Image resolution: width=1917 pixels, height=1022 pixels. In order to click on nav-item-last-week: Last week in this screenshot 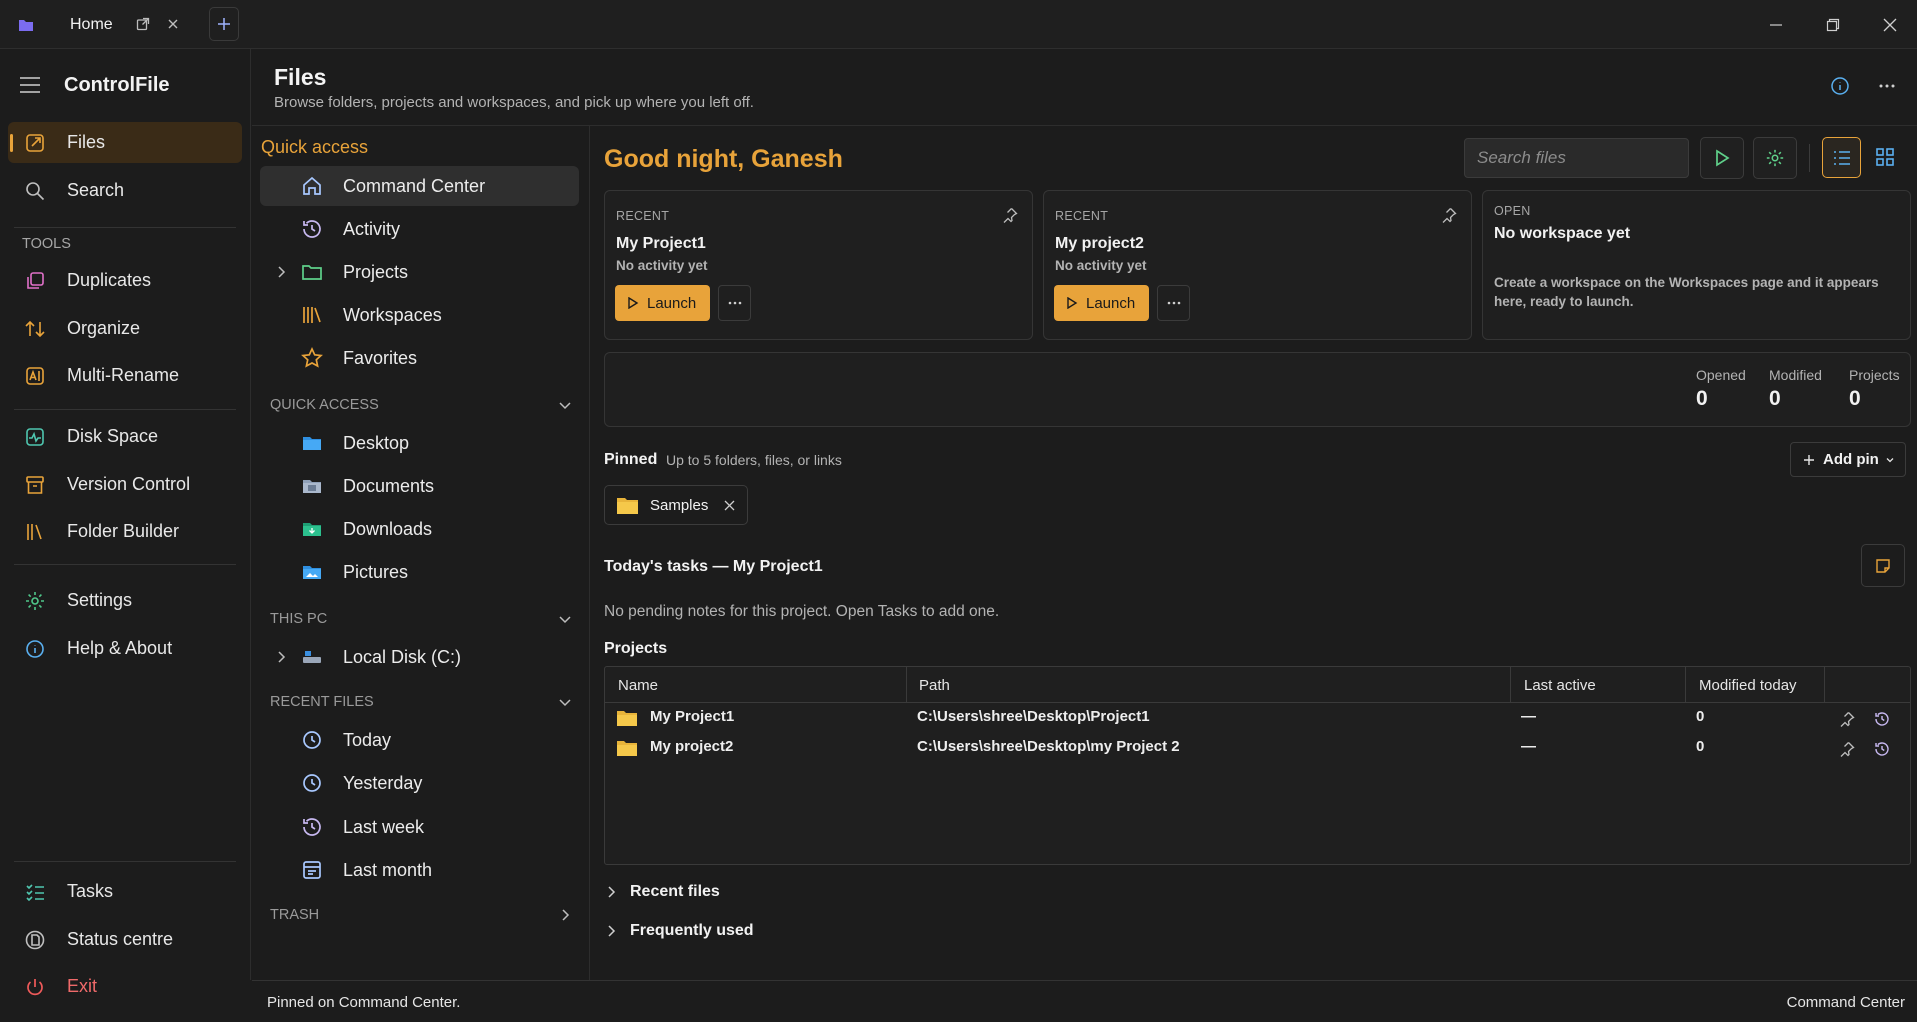, I will do `click(419, 827)`.